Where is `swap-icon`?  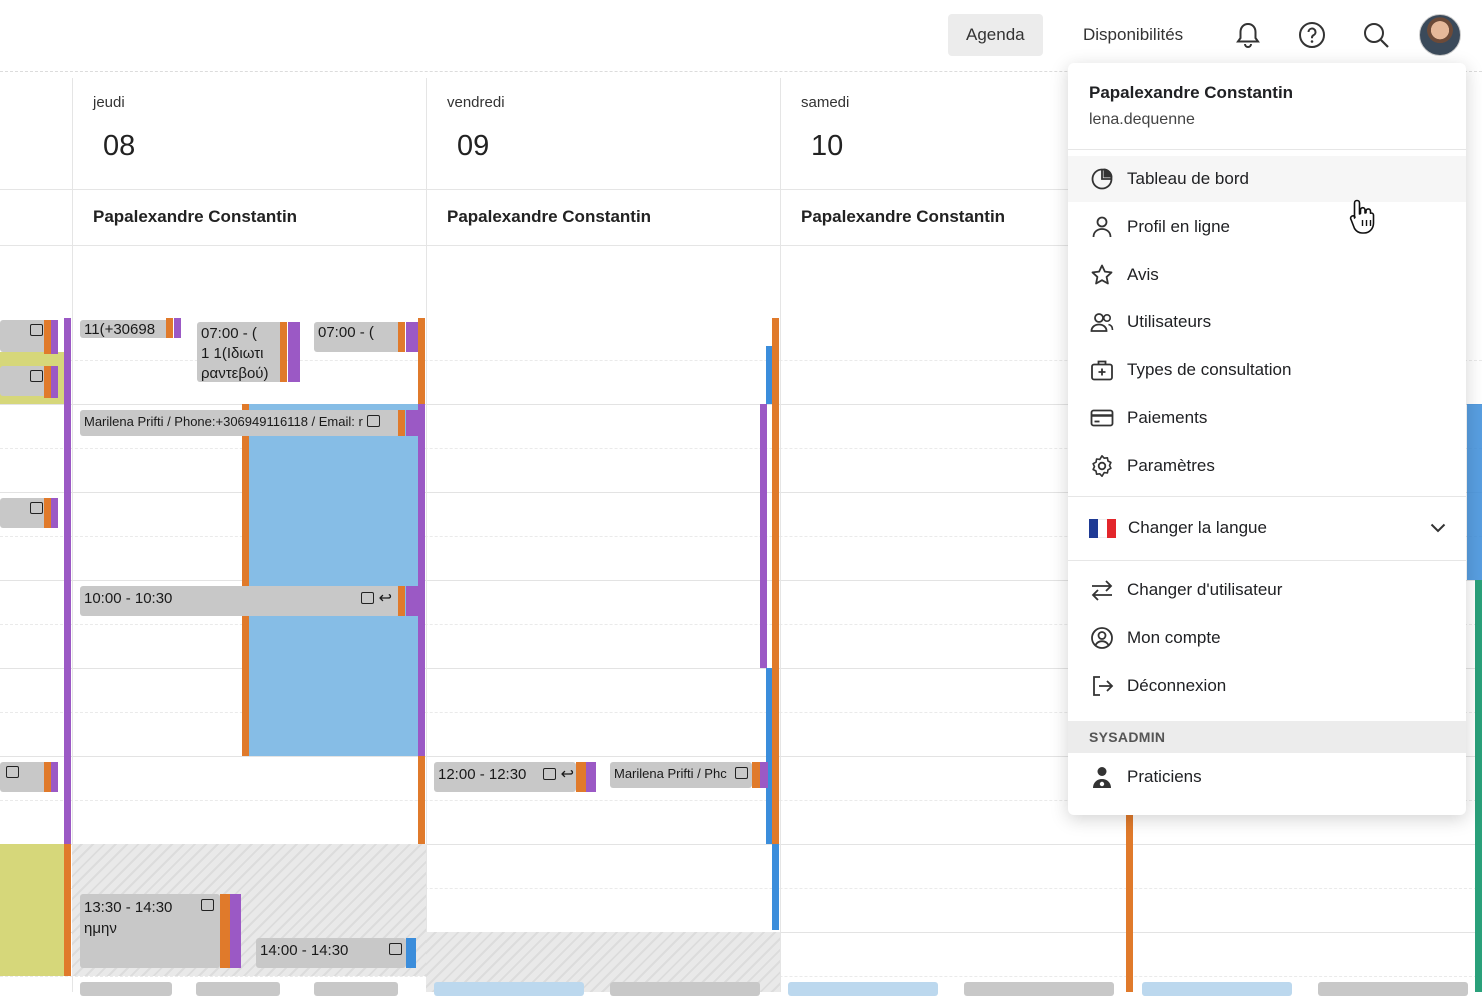
swap-icon is located at coordinates (1102, 590).